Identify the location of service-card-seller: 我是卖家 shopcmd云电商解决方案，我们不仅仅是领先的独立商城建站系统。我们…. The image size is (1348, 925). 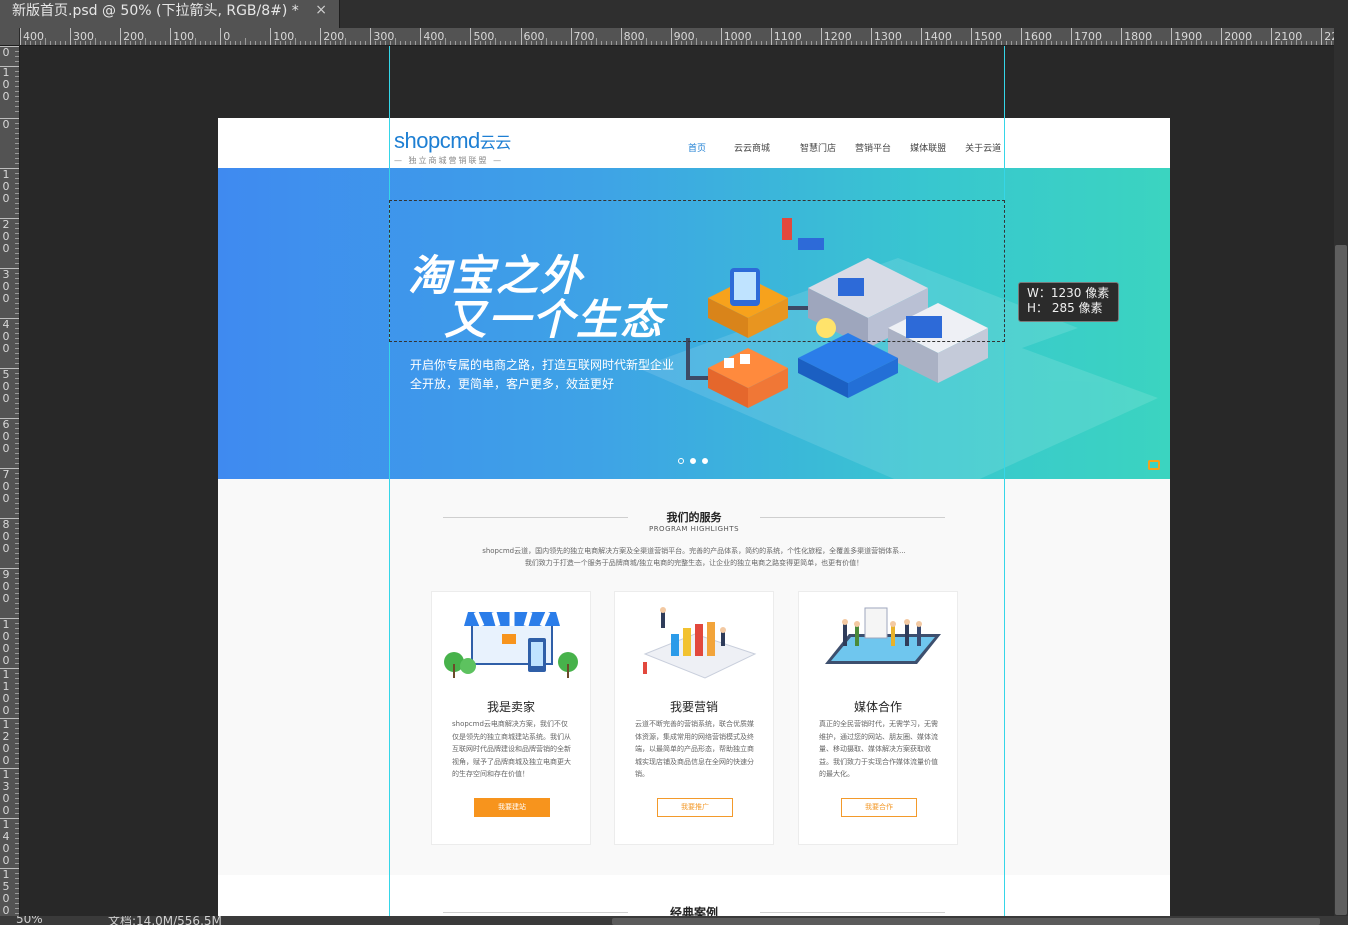
(511, 718).